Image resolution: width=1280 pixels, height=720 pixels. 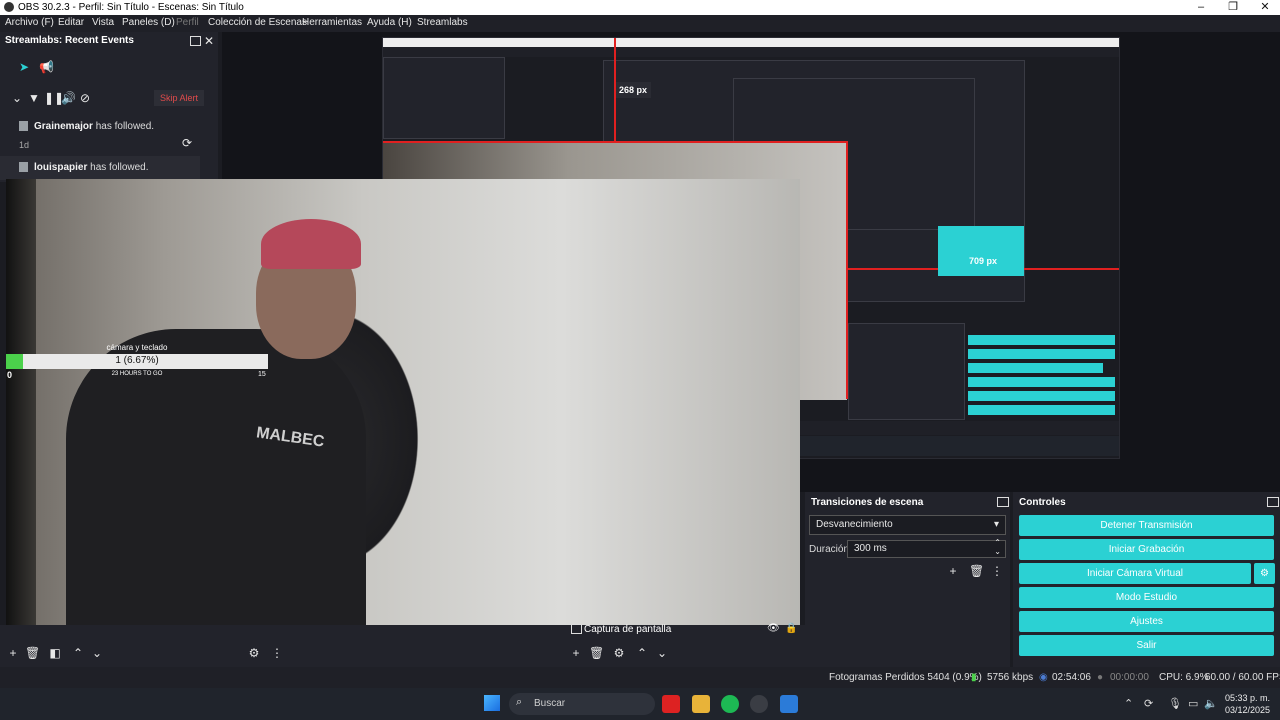 What do you see at coordinates (662, 653) in the screenshot?
I see `source-down-icon: ⌄` at bounding box center [662, 653].